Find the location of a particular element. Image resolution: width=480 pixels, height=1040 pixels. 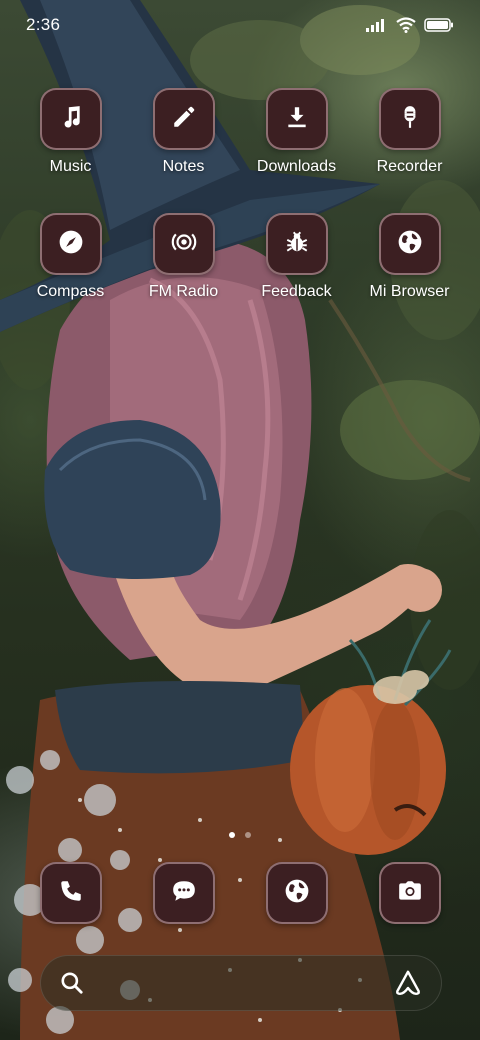

app-label: FM Radio is located at coordinates (183, 291).